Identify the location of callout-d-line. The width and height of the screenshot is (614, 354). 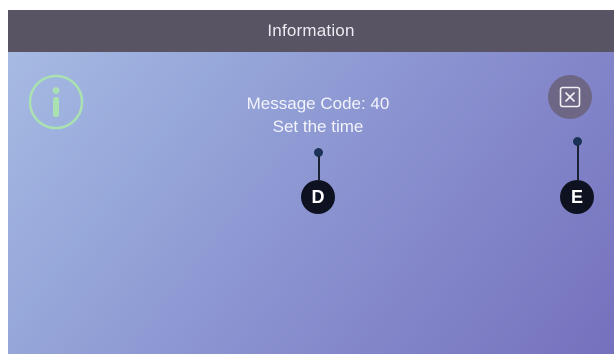
(319, 168).